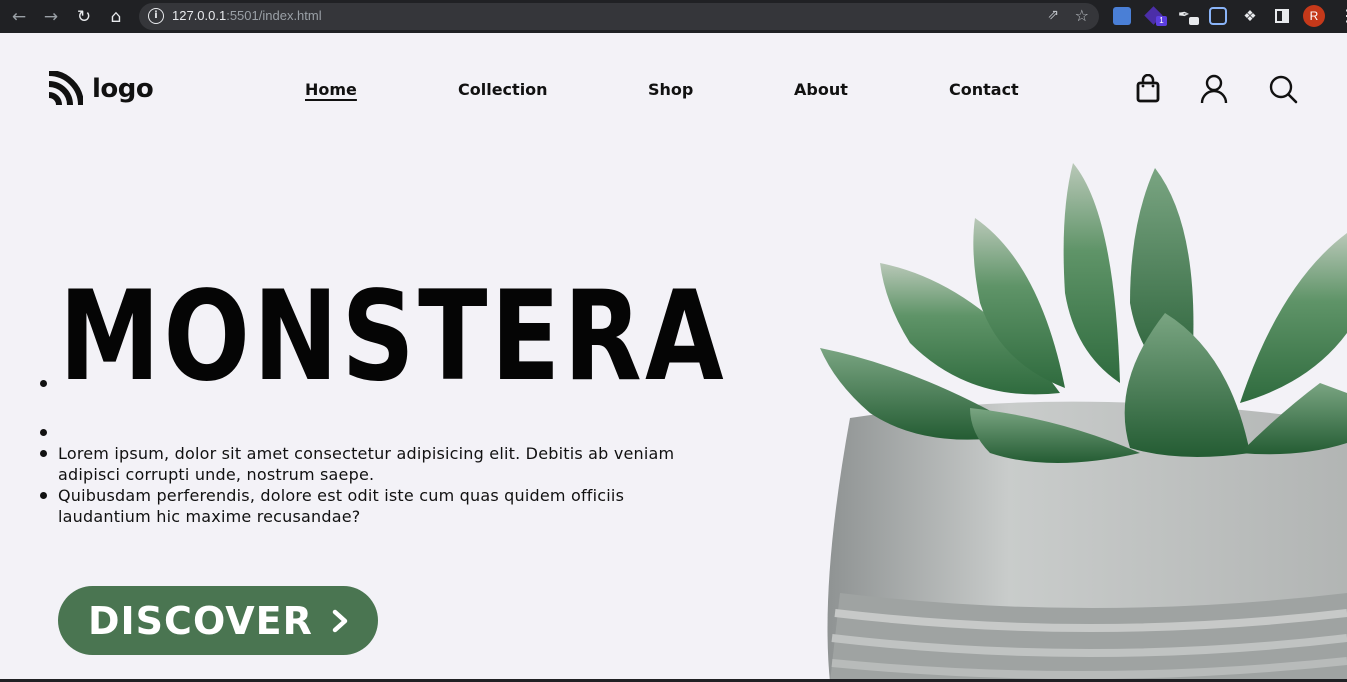  I want to click on extension-translate-icon, so click(1122, 16).